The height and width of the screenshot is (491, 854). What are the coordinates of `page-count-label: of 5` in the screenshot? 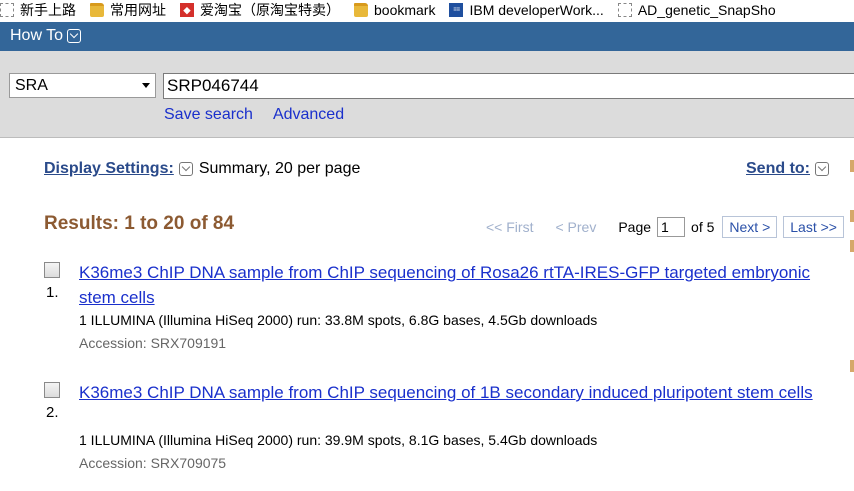 It's located at (703, 227).